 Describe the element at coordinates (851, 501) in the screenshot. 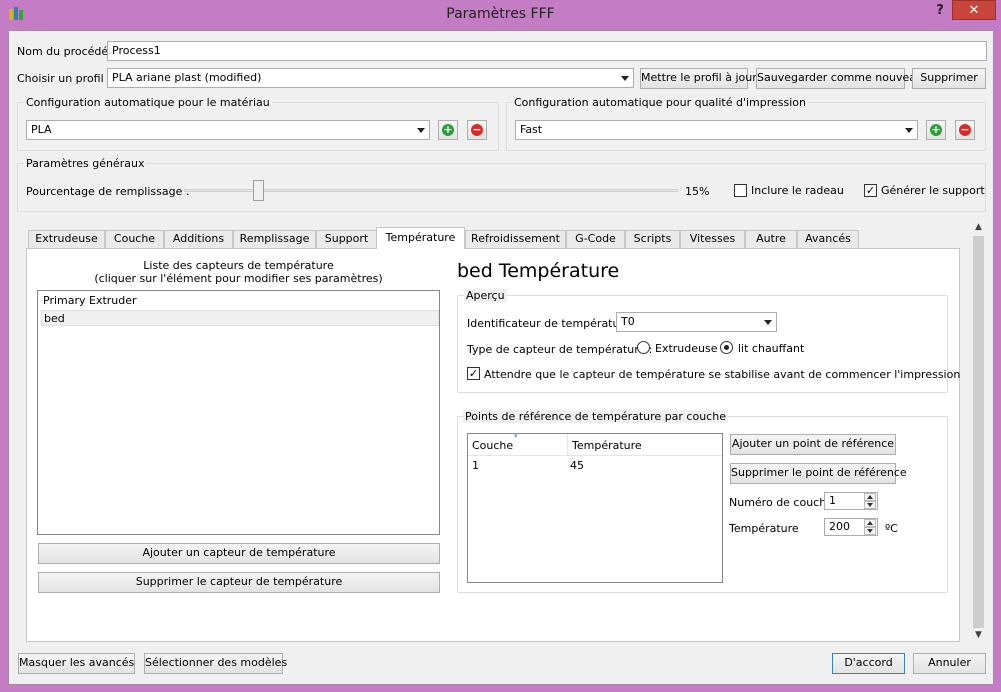

I see `layer-number-stepper: 1` at that location.